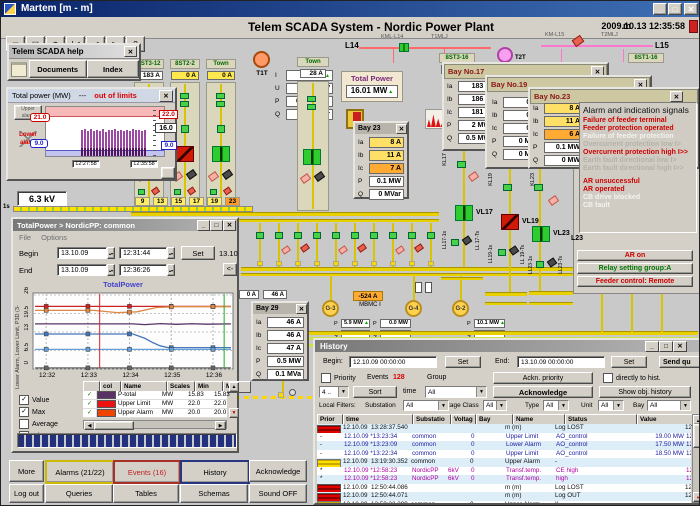 The height and width of the screenshot is (506, 700). What do you see at coordinates (502, 252) in the screenshot?
I see `ll19-switch-icon` at bounding box center [502, 252].